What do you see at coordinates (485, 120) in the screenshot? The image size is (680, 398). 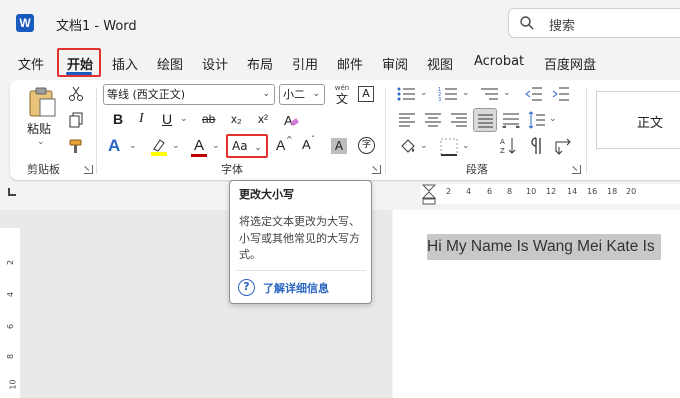 I see `justify-button` at bounding box center [485, 120].